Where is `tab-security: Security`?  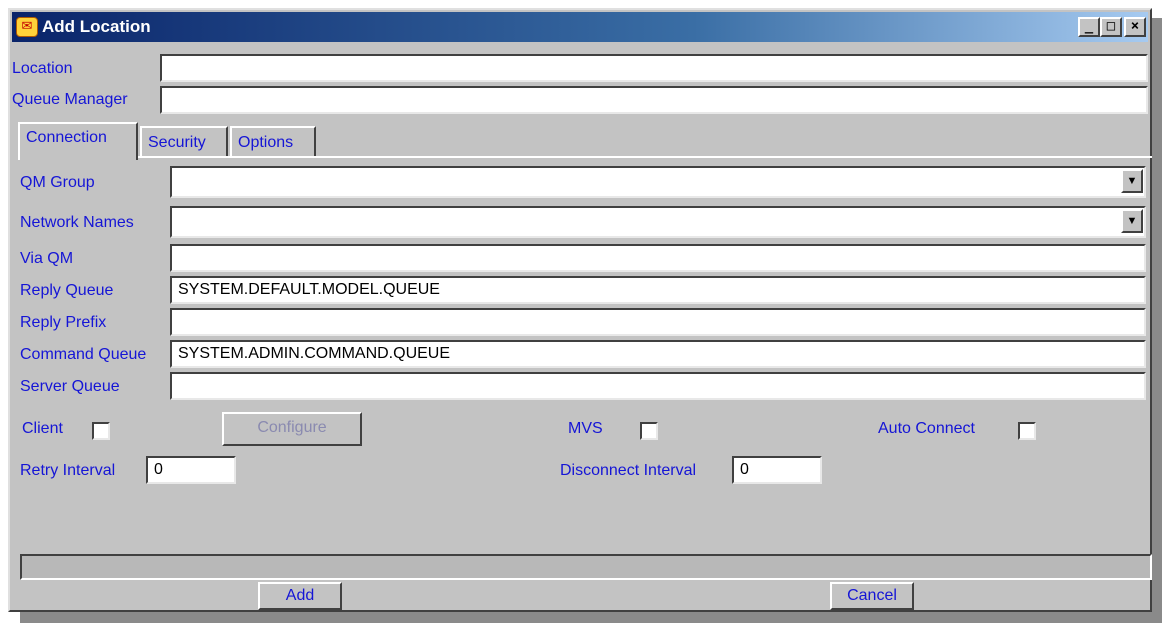 tab-security: Security is located at coordinates (184, 141).